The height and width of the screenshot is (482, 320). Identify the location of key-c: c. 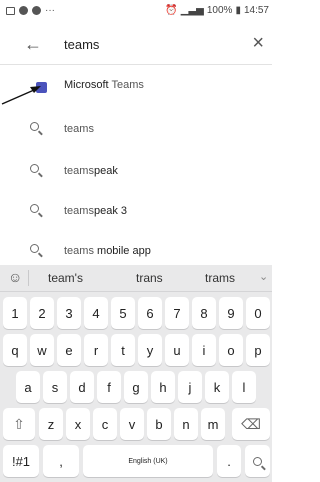
(105, 424).